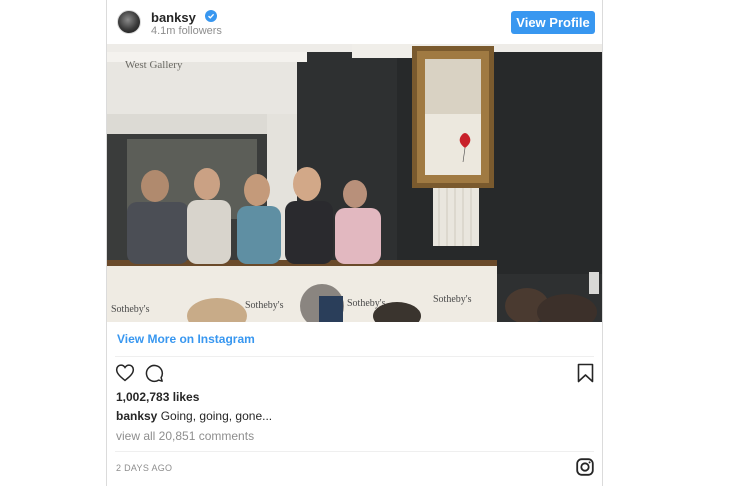 The width and height of the screenshot is (730, 486). I want to click on follower-count: 4.1m followers, so click(186, 31).